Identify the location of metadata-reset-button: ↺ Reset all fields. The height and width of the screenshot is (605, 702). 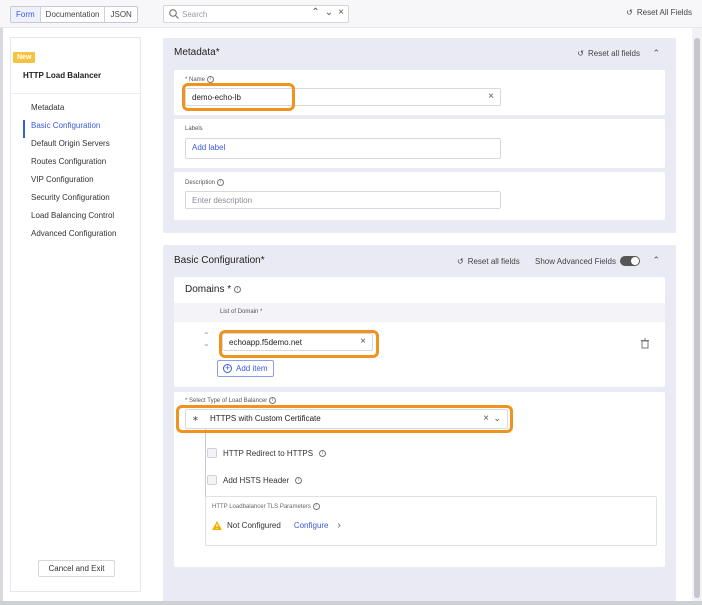
(608, 53).